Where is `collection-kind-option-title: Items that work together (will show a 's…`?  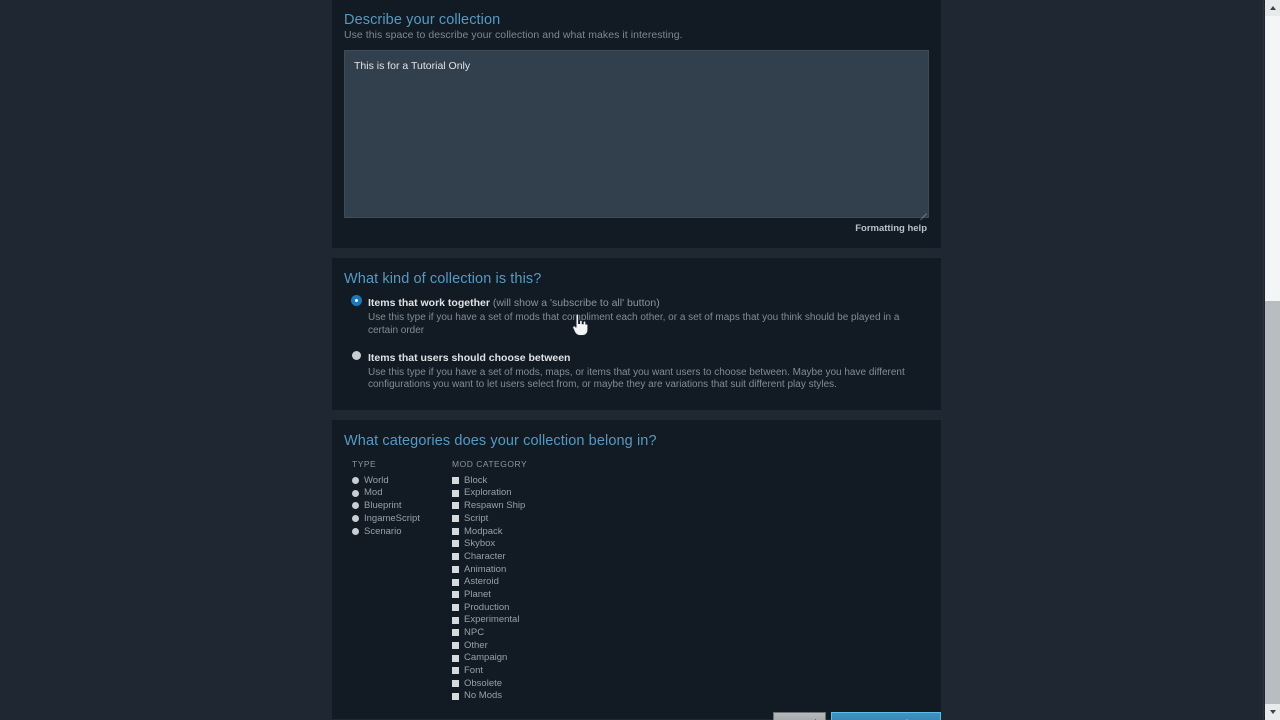
collection-kind-option-title: Items that work together (will show a 's… is located at coordinates (514, 303).